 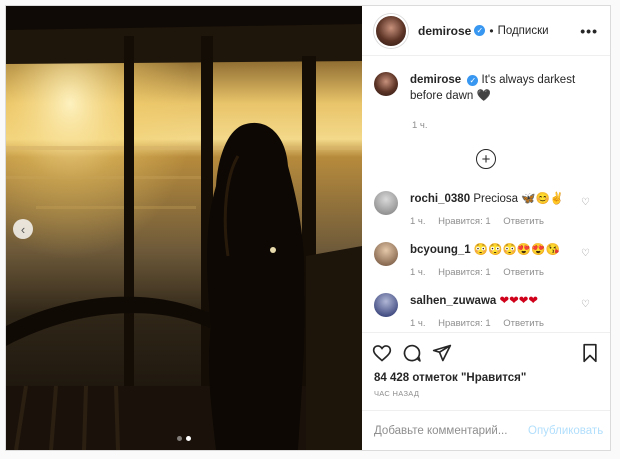 What do you see at coordinates (444, 31) in the screenshot?
I see `author-username: demirose` at bounding box center [444, 31].